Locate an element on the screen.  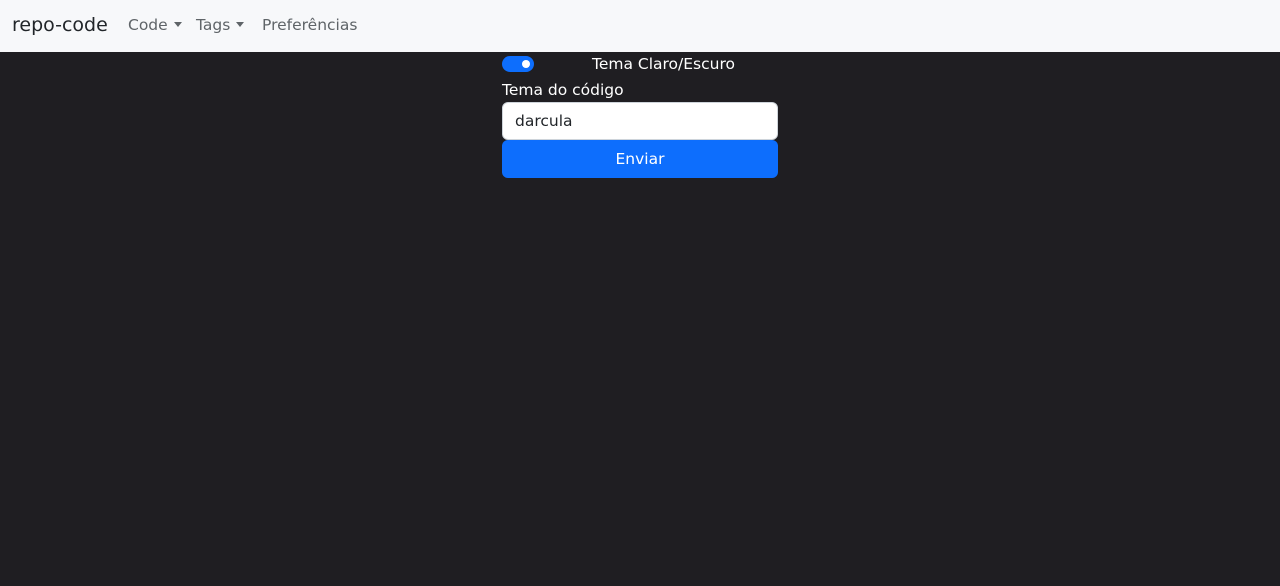
theme-toggle-label: Tema Claro/Escuro is located at coordinates (663, 64).